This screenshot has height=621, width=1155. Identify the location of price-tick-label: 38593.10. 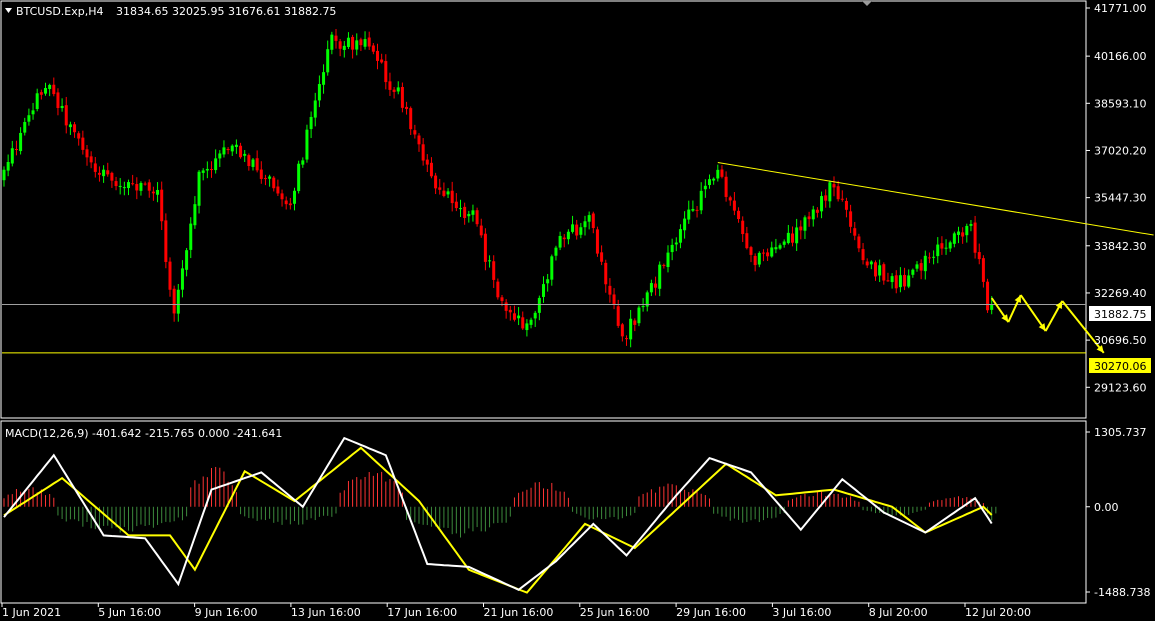
(1120, 103).